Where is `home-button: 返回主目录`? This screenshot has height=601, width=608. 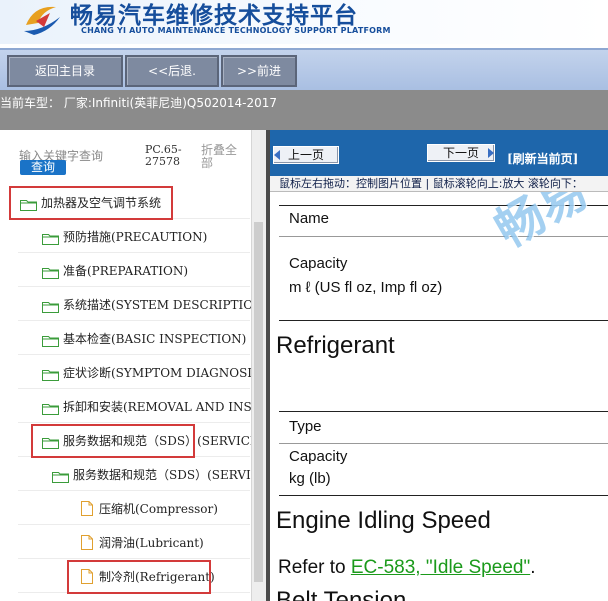
home-button: 返回主目录 is located at coordinates (65, 71).